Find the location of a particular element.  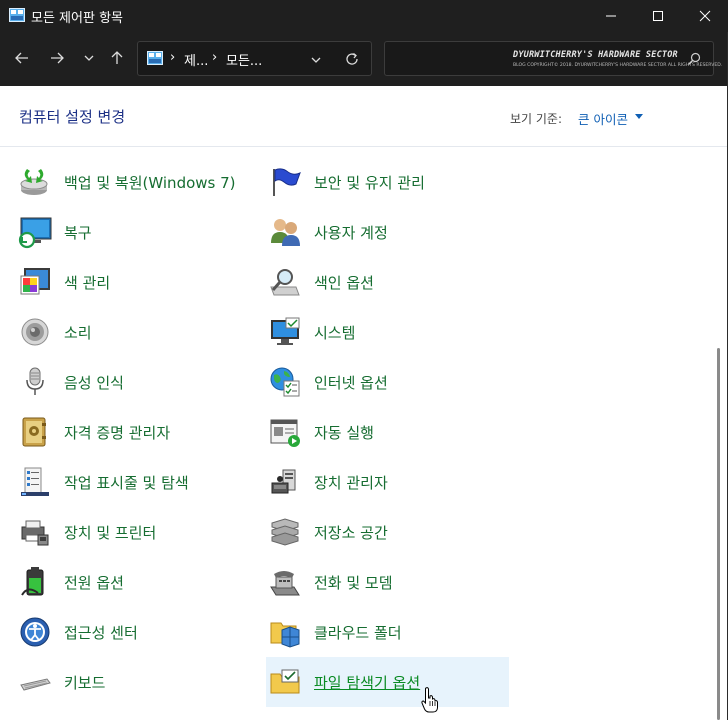

power-options-icon is located at coordinates (32, 581).